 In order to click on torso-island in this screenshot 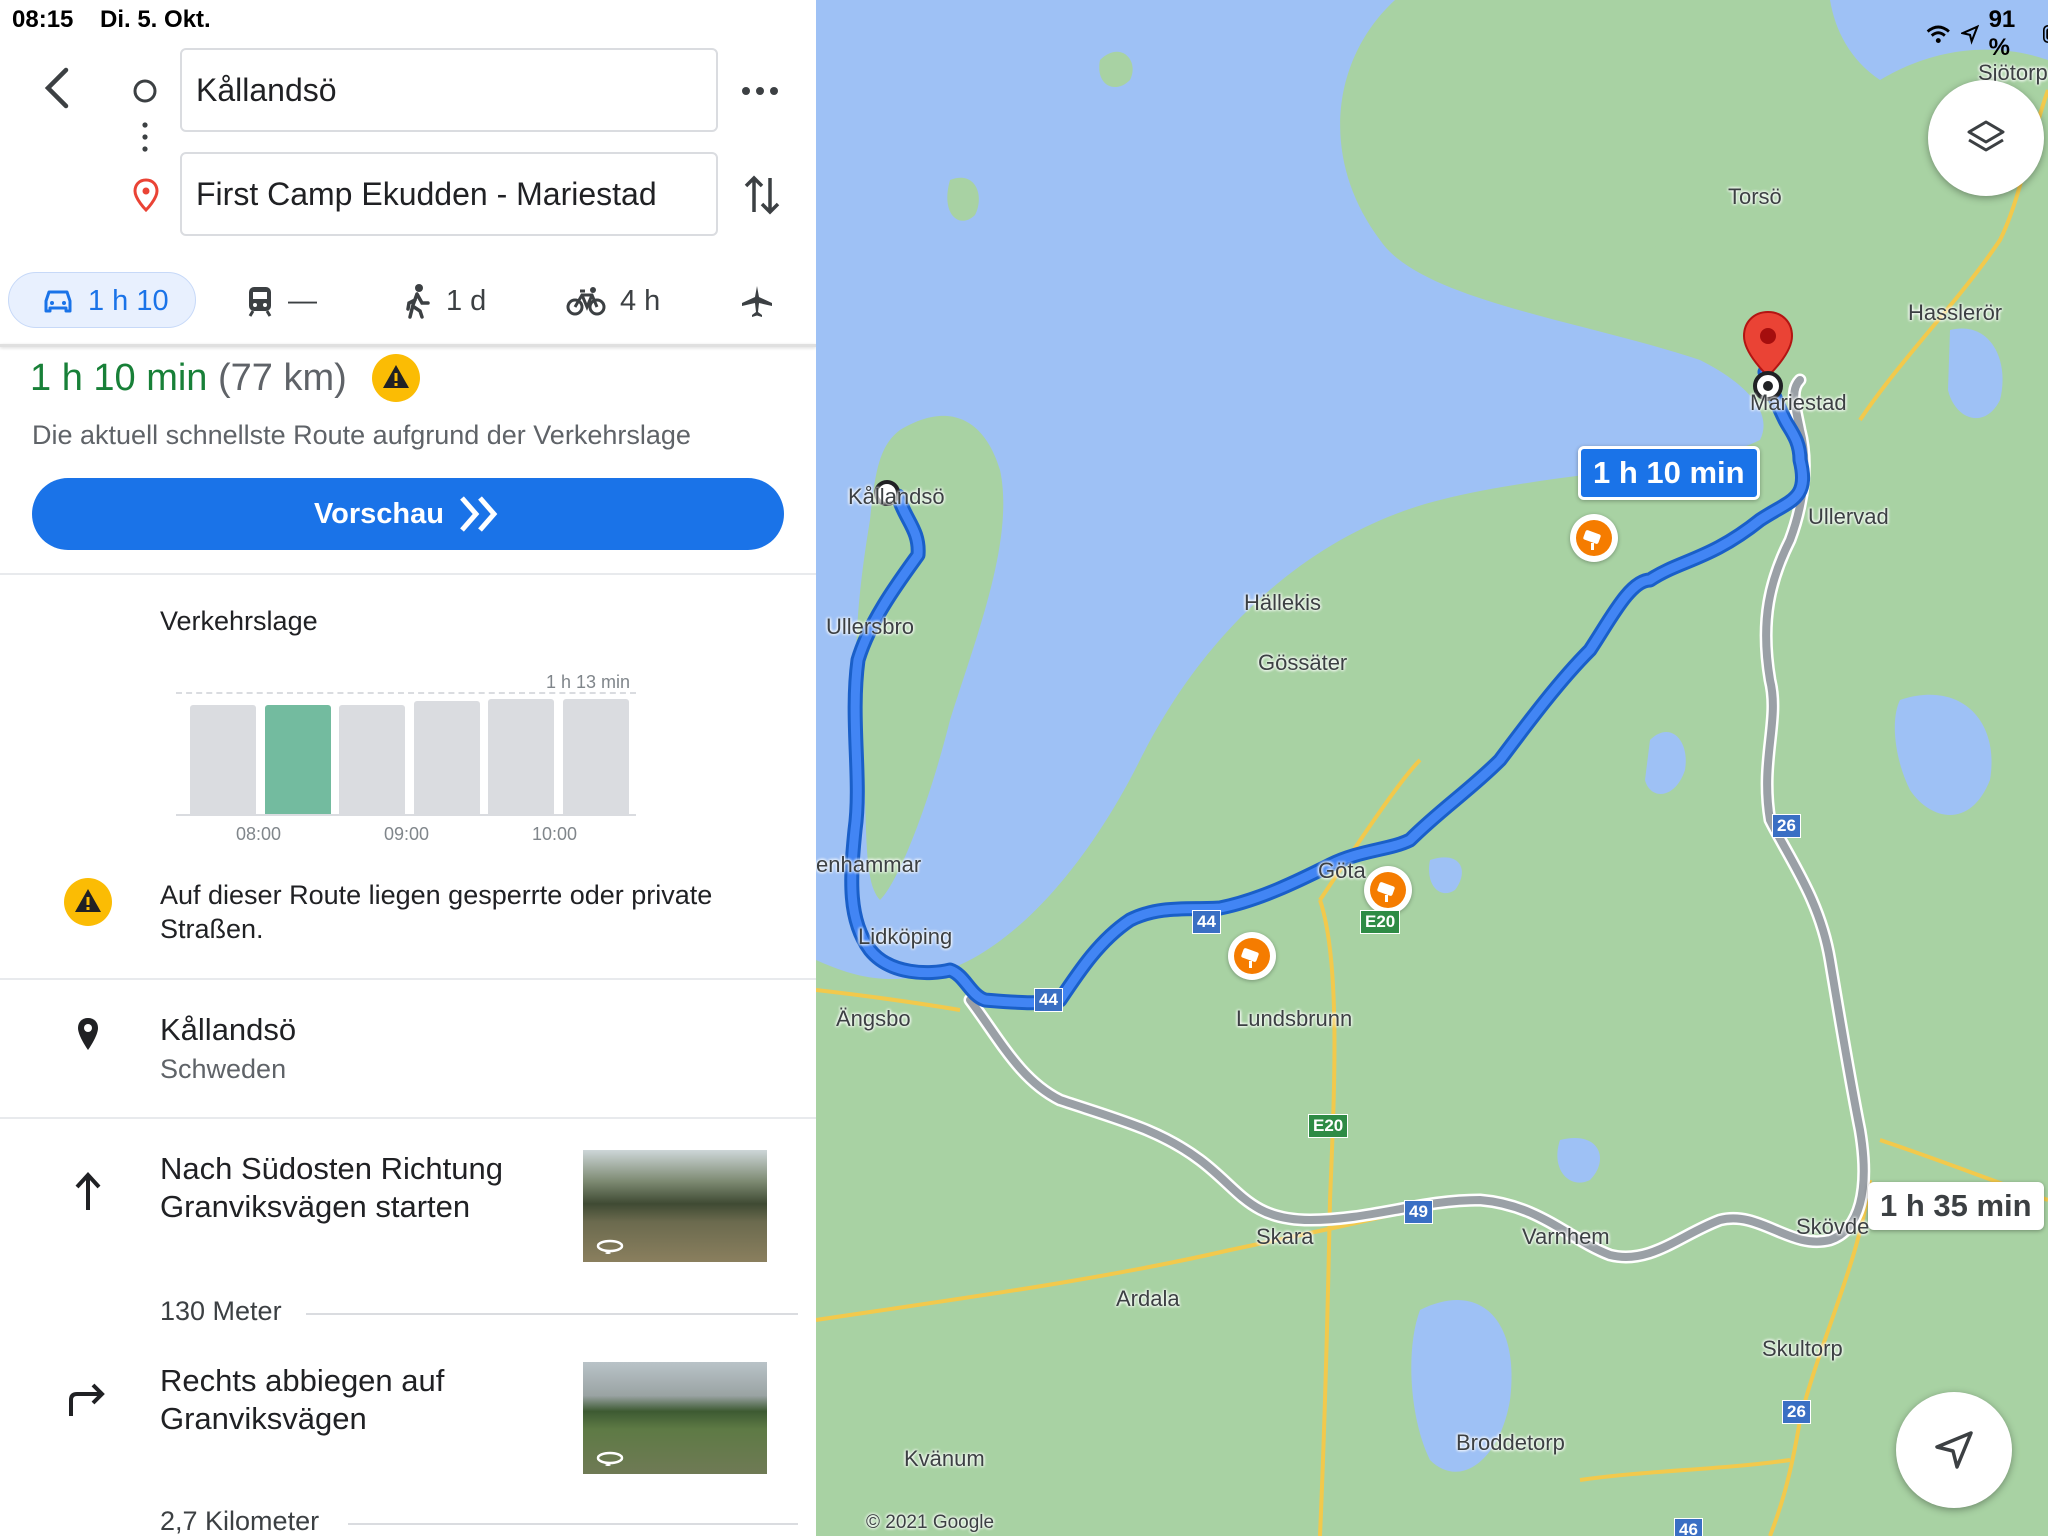, I will do `click(1615, 167)`.